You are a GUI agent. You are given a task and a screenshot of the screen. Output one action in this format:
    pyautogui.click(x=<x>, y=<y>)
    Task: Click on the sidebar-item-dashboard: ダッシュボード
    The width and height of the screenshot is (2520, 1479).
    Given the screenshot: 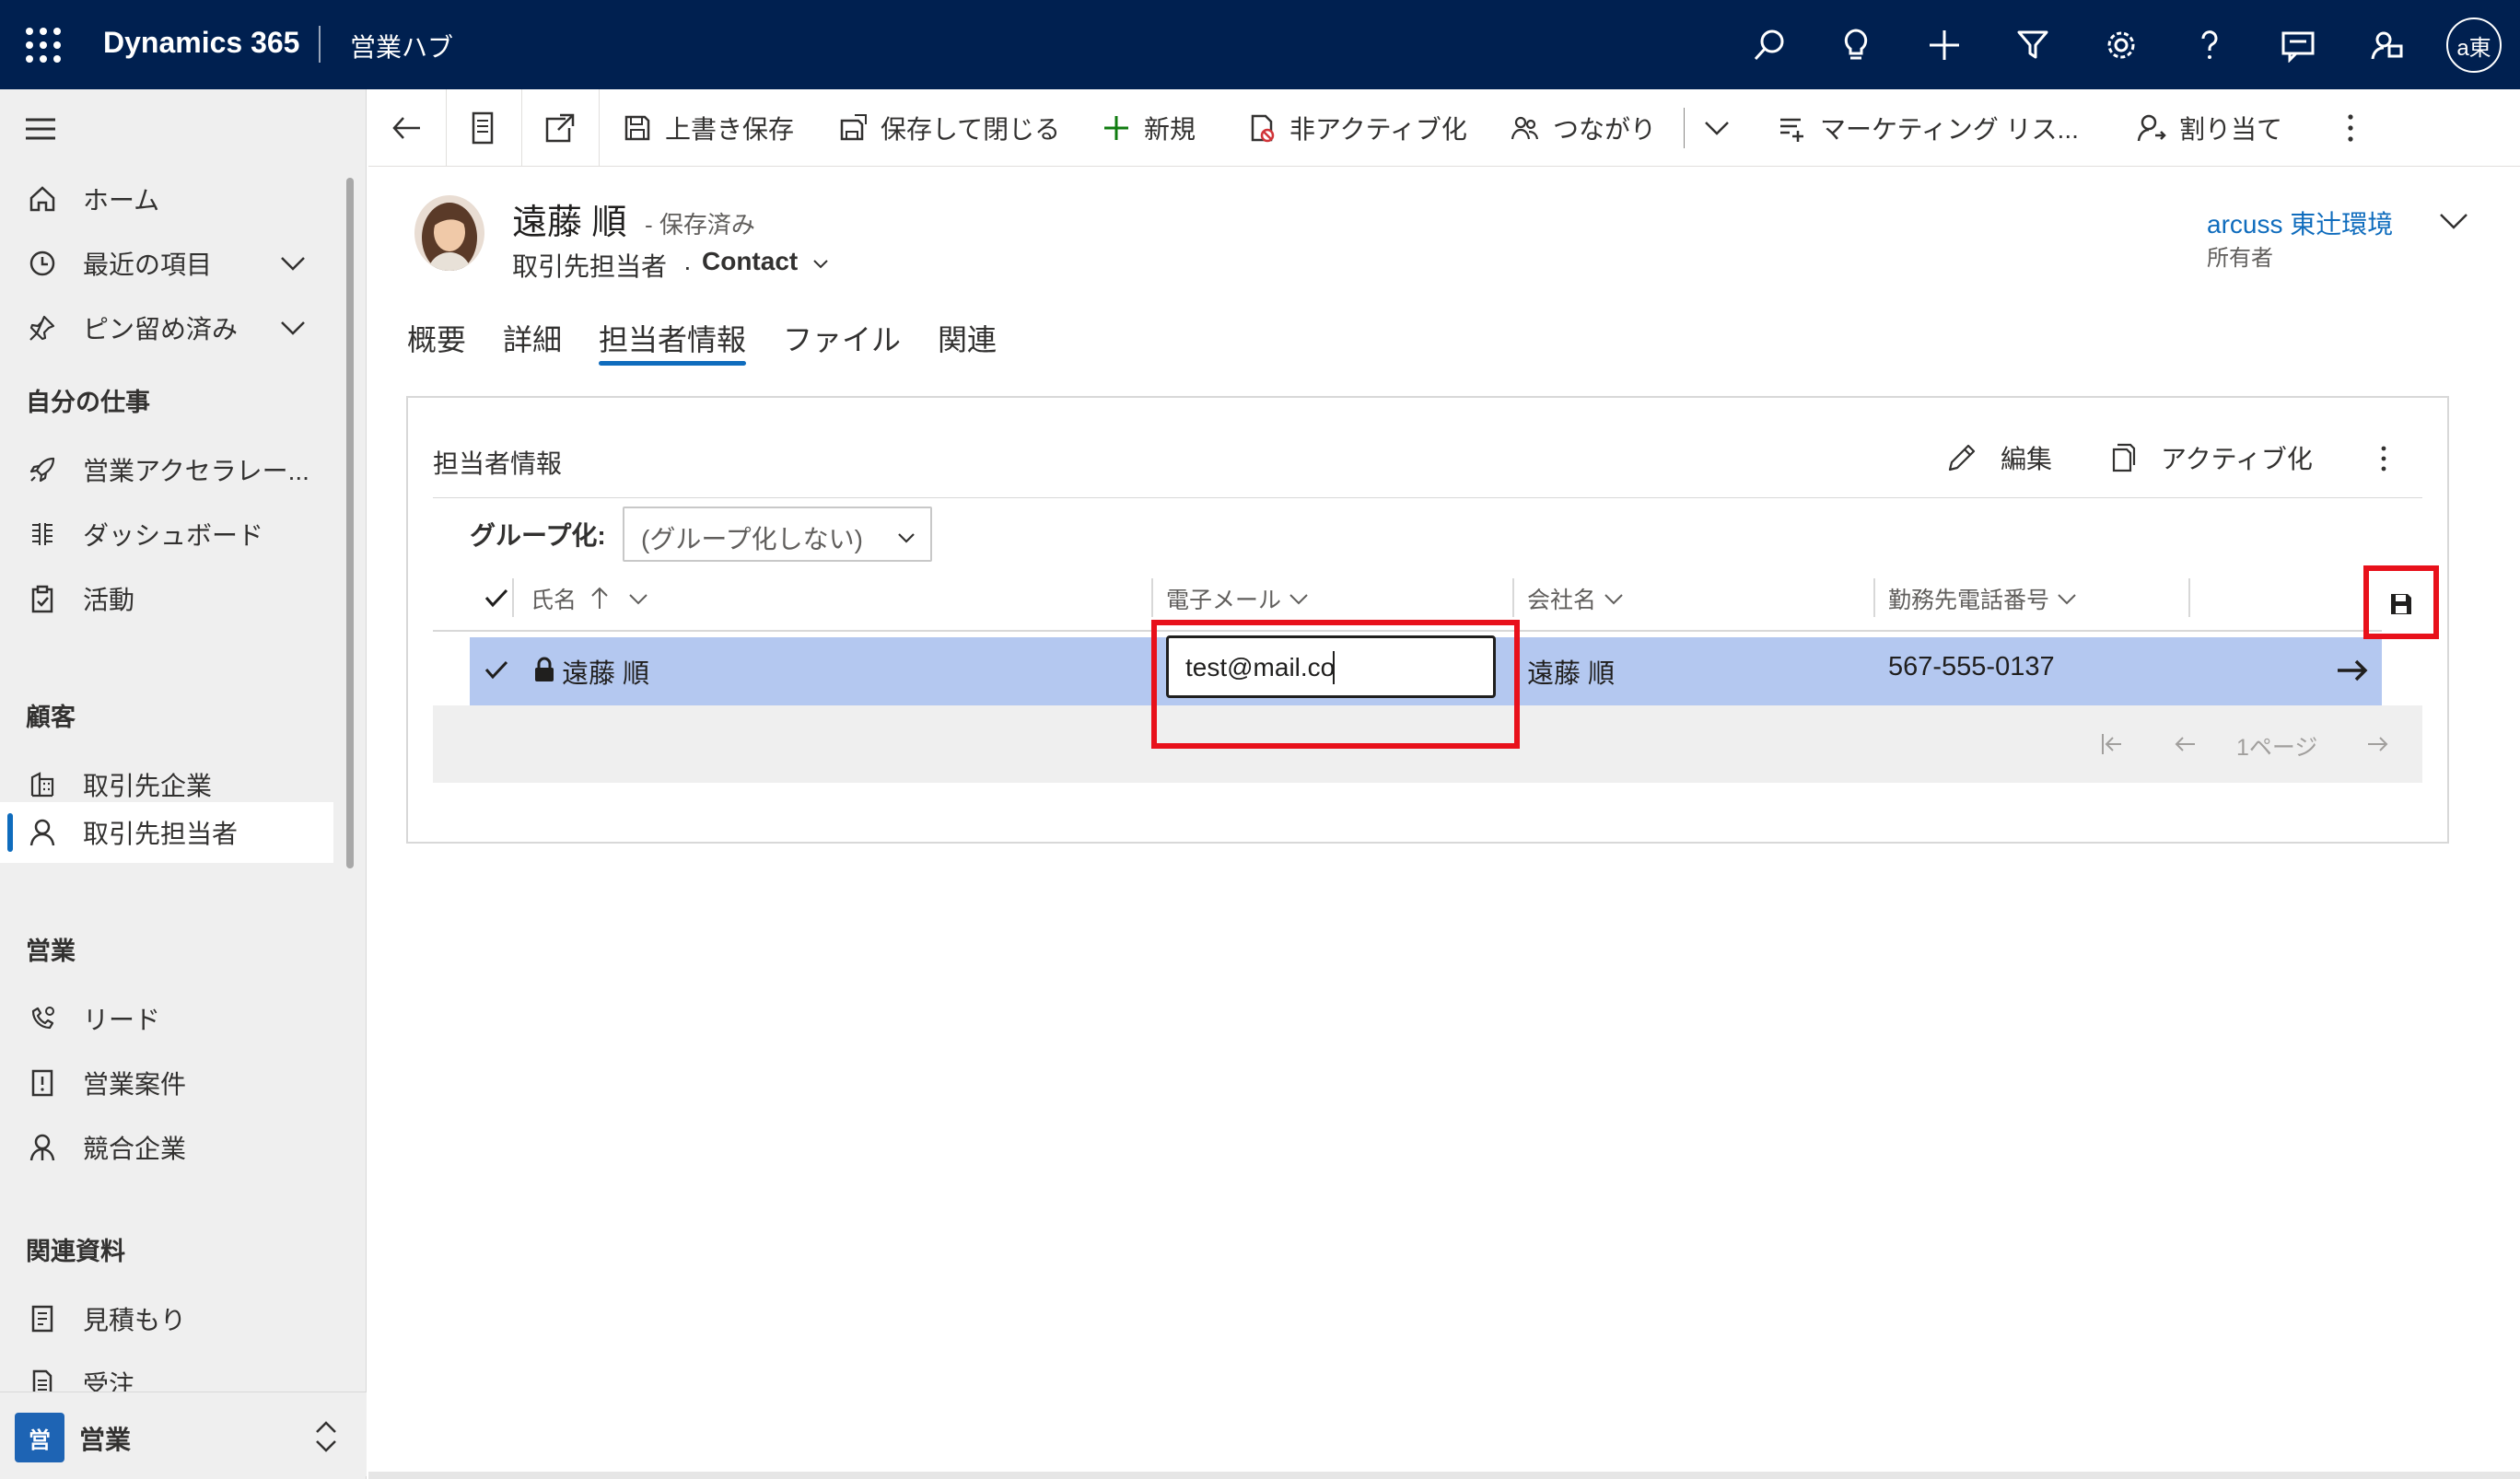 What is the action you would take?
    pyautogui.click(x=166, y=534)
    